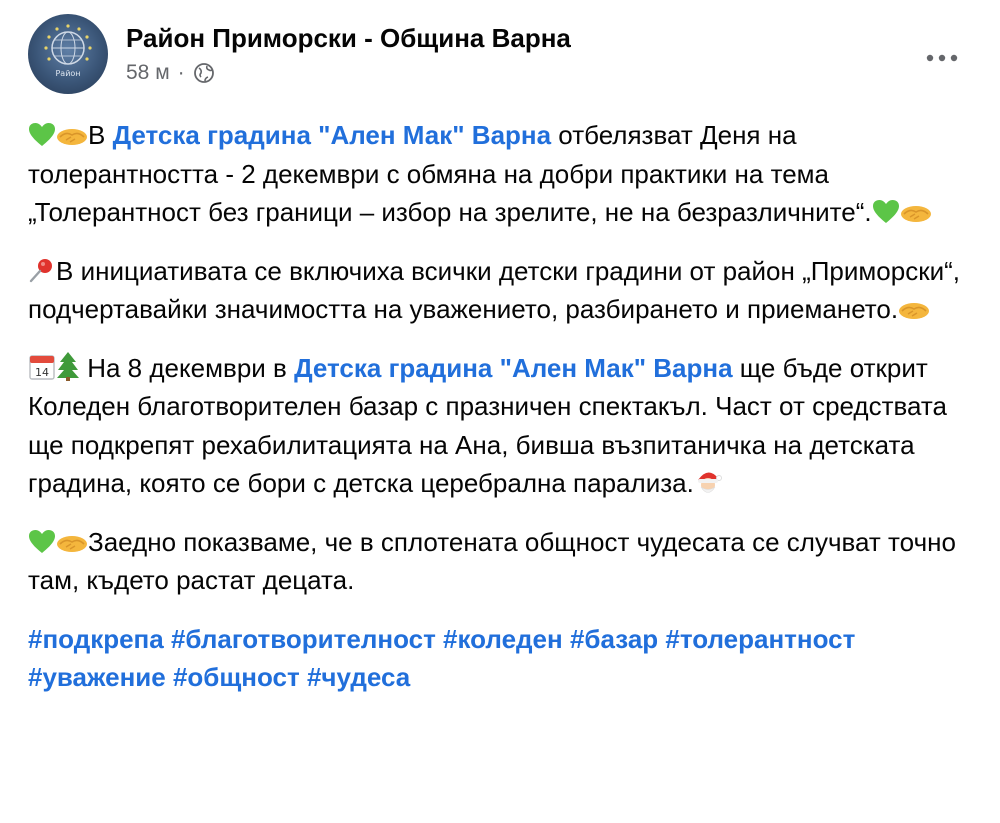 The height and width of the screenshot is (823, 1000). Describe the element at coordinates (67, 73) in the screenshot. I see `svg-text: Район` at that location.